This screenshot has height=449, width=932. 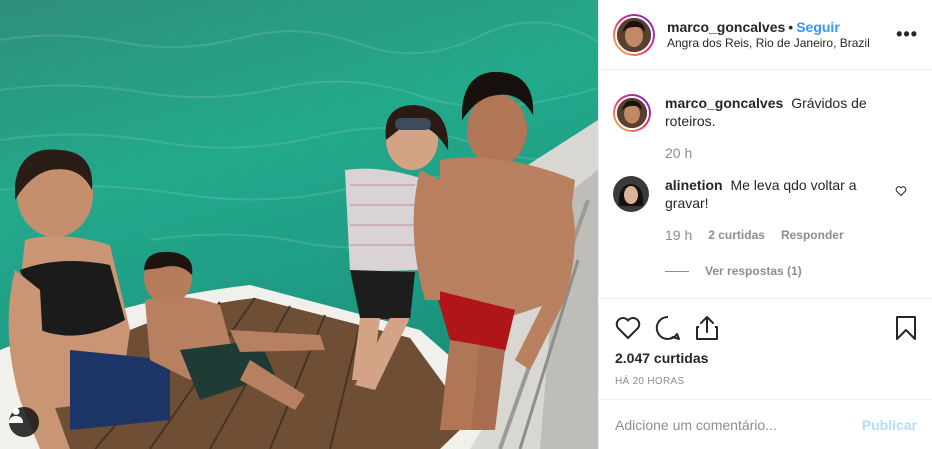 I want to click on share-icon, so click(x=707, y=328).